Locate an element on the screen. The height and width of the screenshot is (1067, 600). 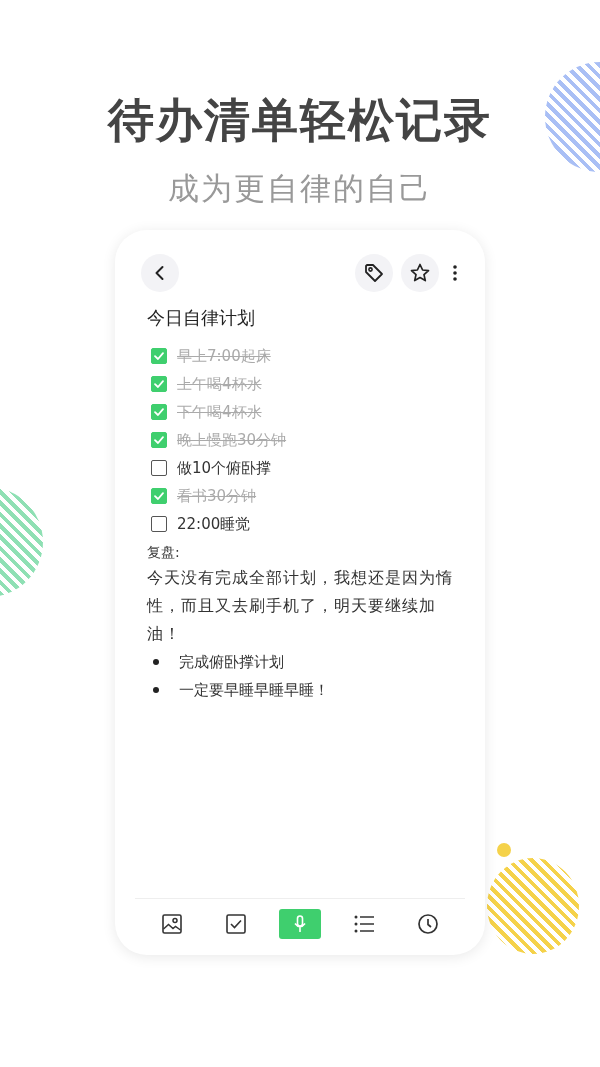
subtitle: 成为更自律的自己 is located at coordinates (300, 188).